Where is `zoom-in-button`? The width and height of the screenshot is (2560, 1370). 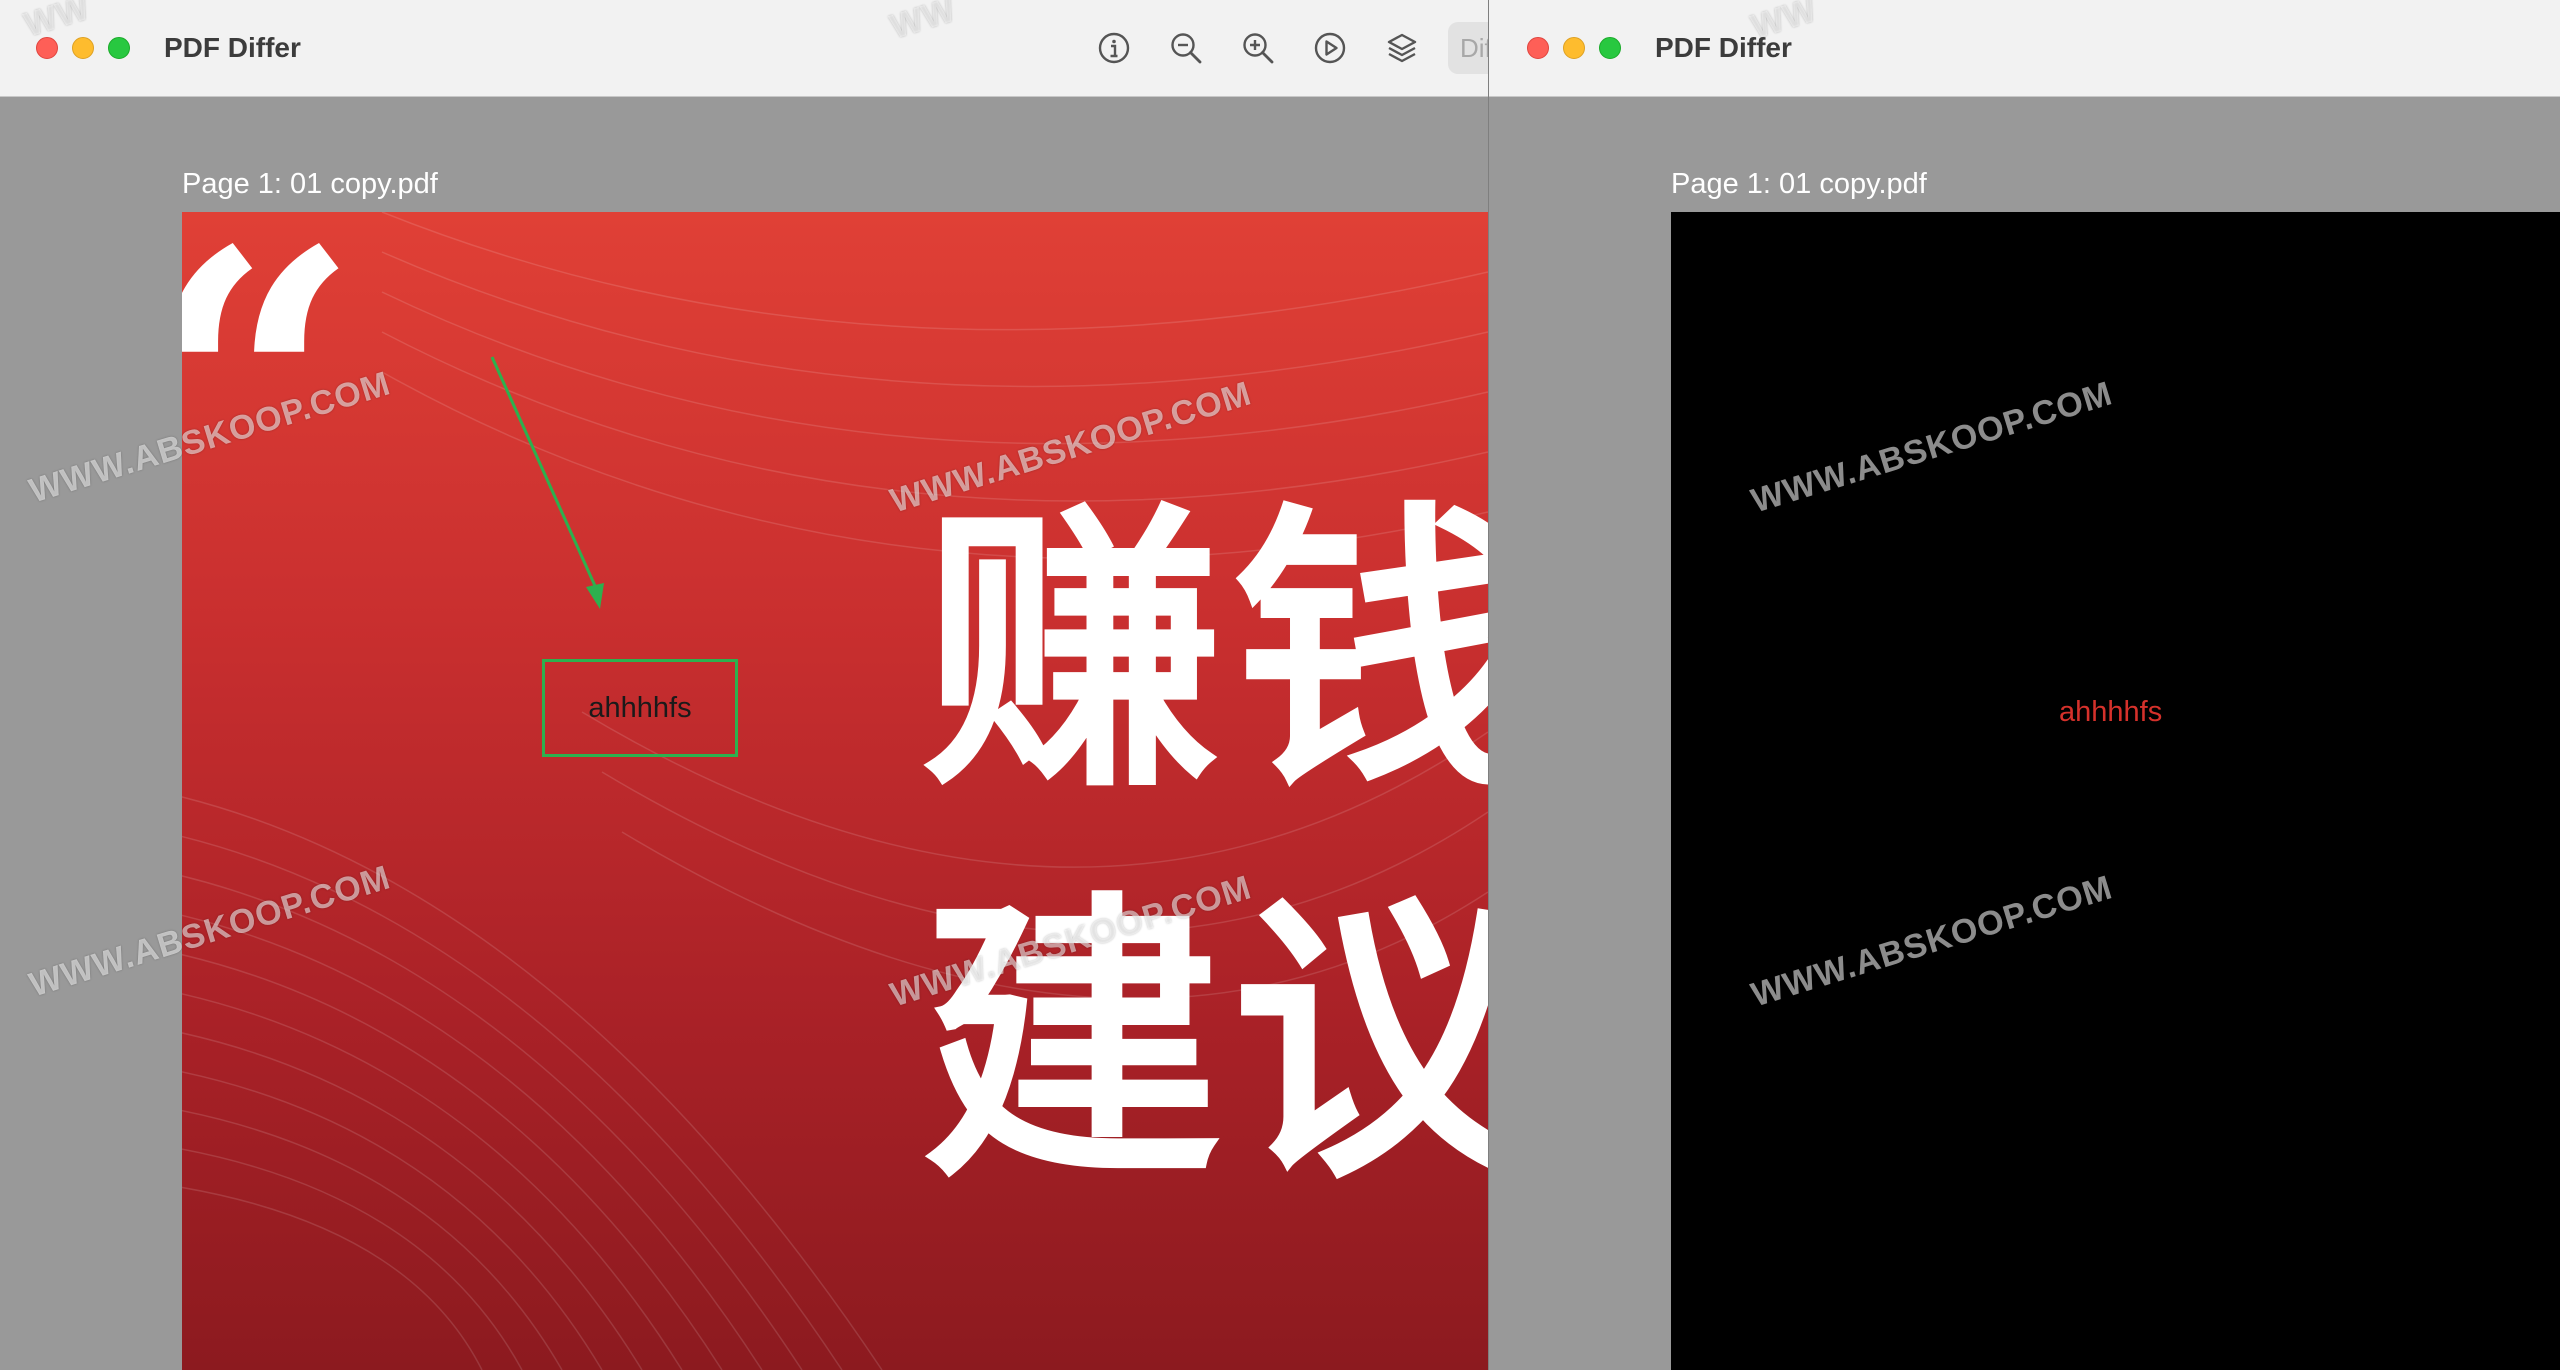 zoom-in-button is located at coordinates (1258, 48).